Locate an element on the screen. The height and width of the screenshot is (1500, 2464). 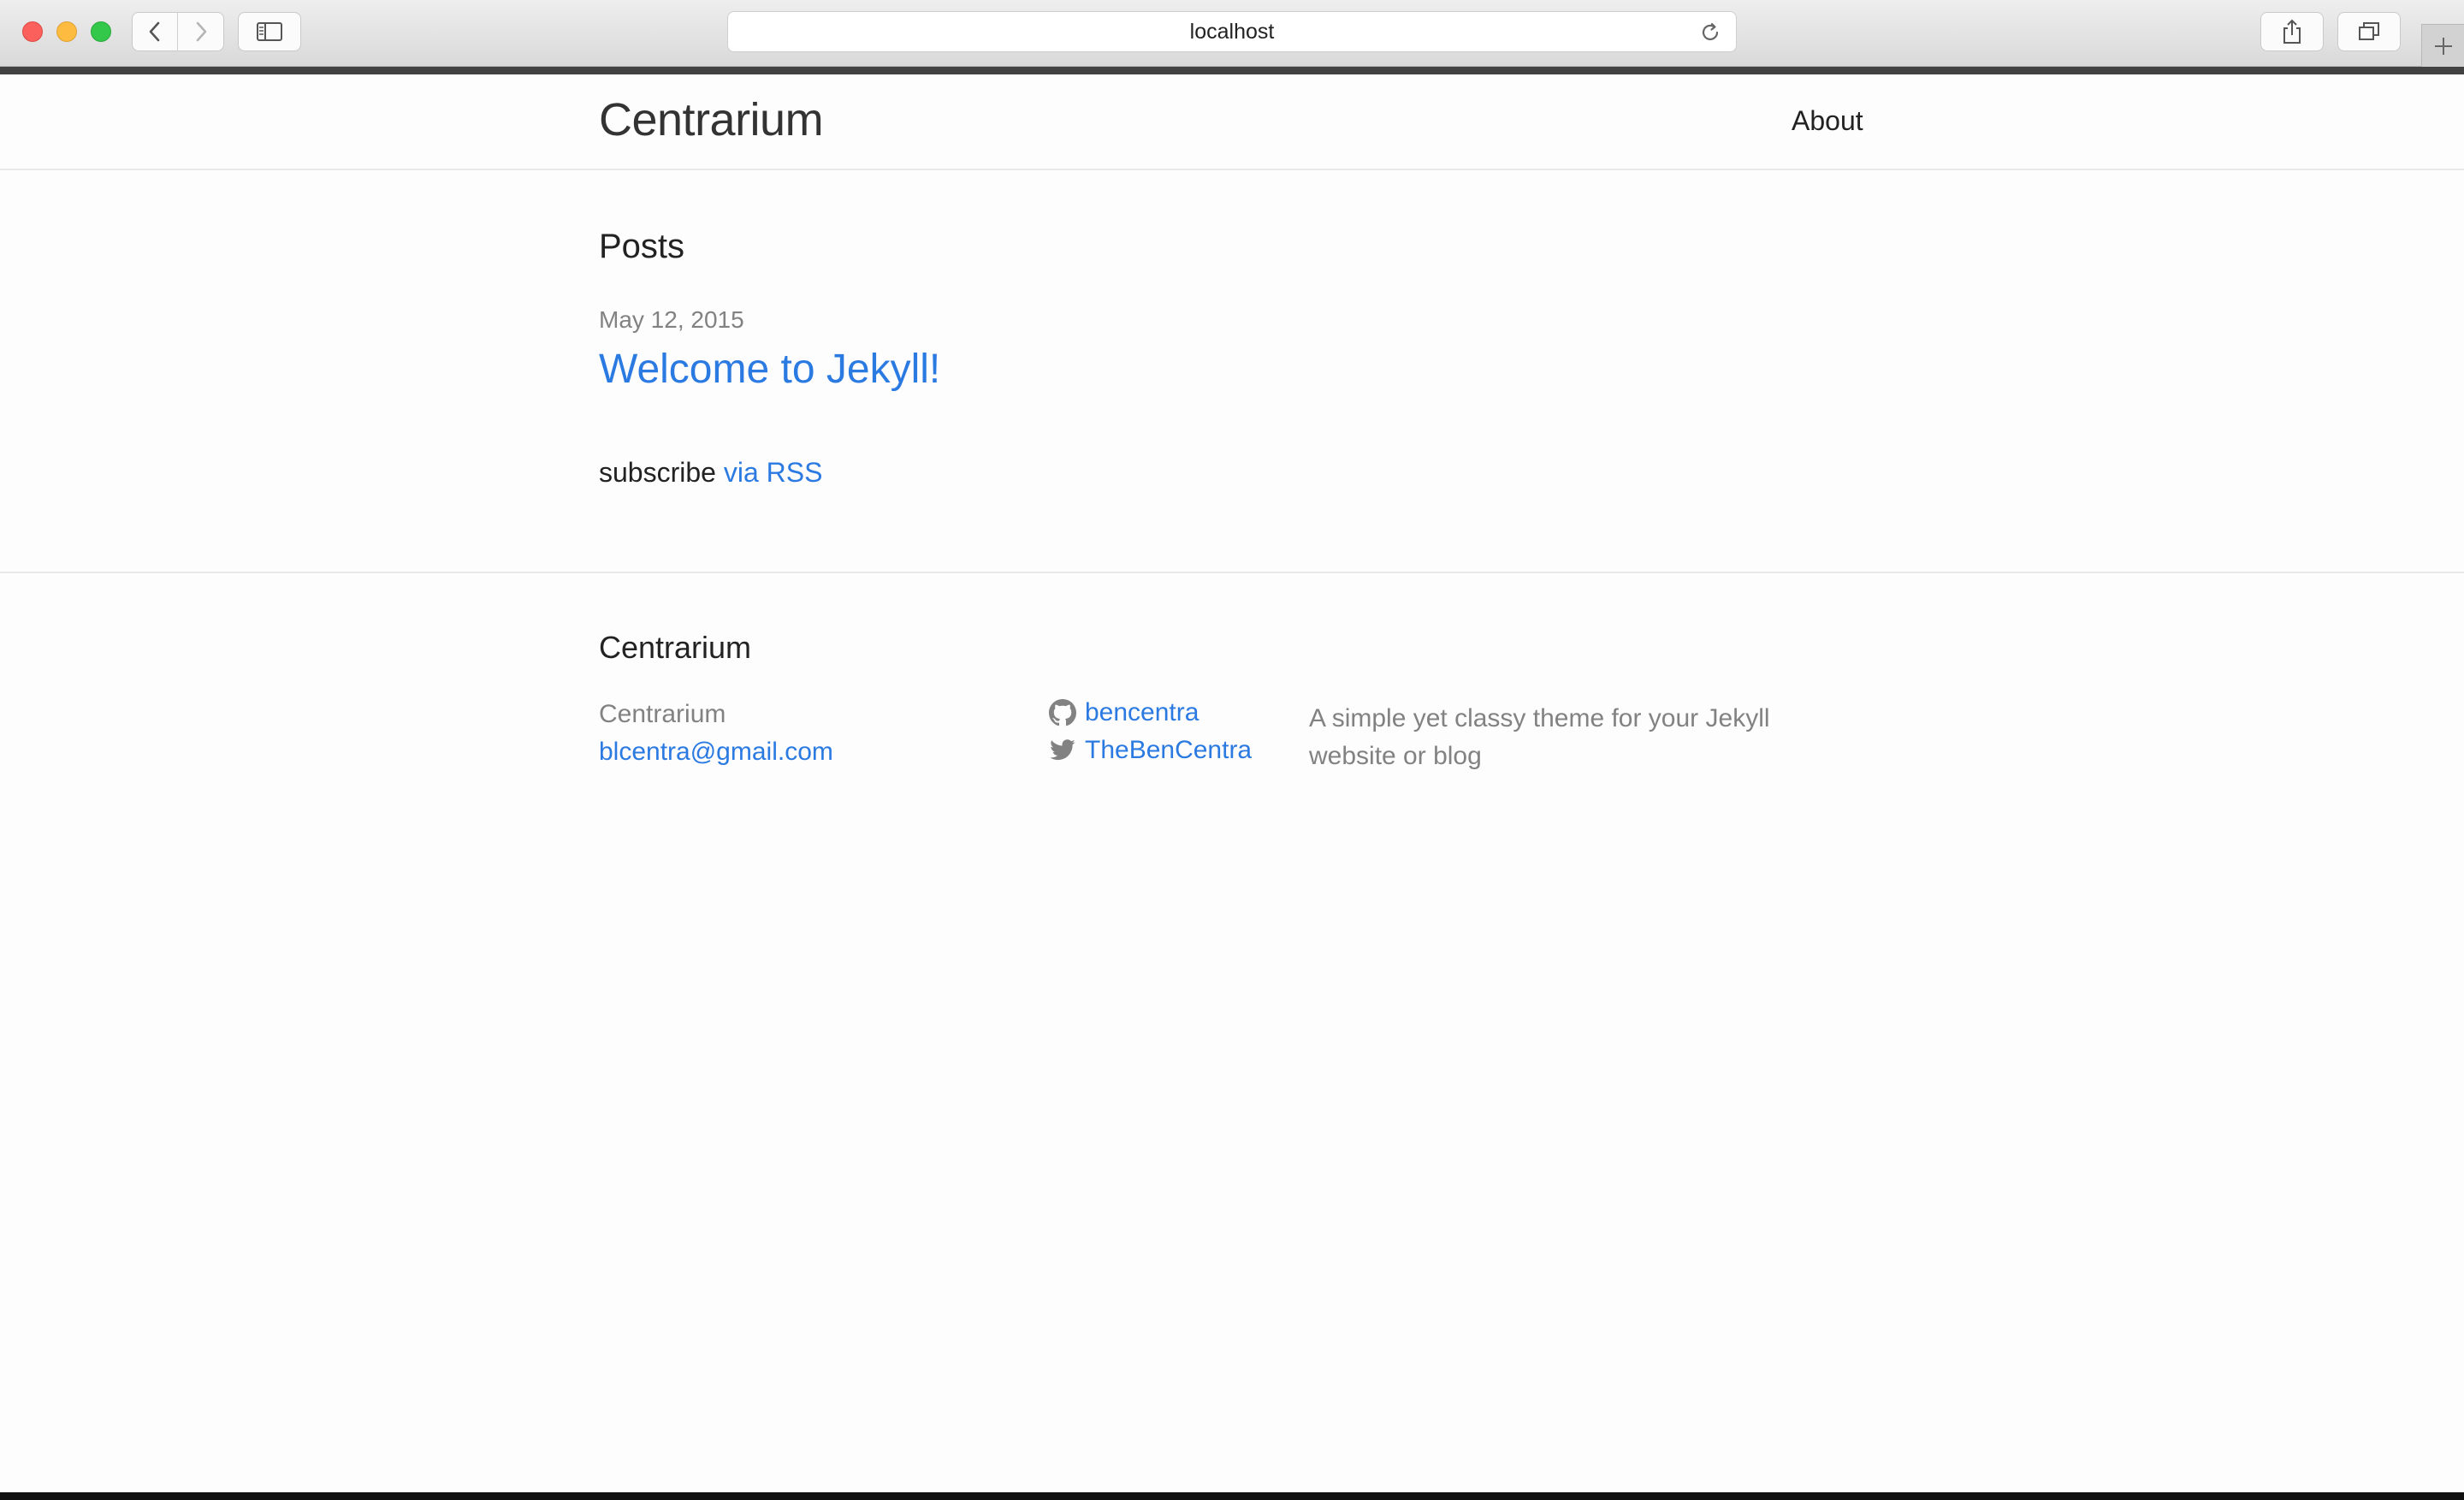
address-text: localhost is located at coordinates (1232, 32).